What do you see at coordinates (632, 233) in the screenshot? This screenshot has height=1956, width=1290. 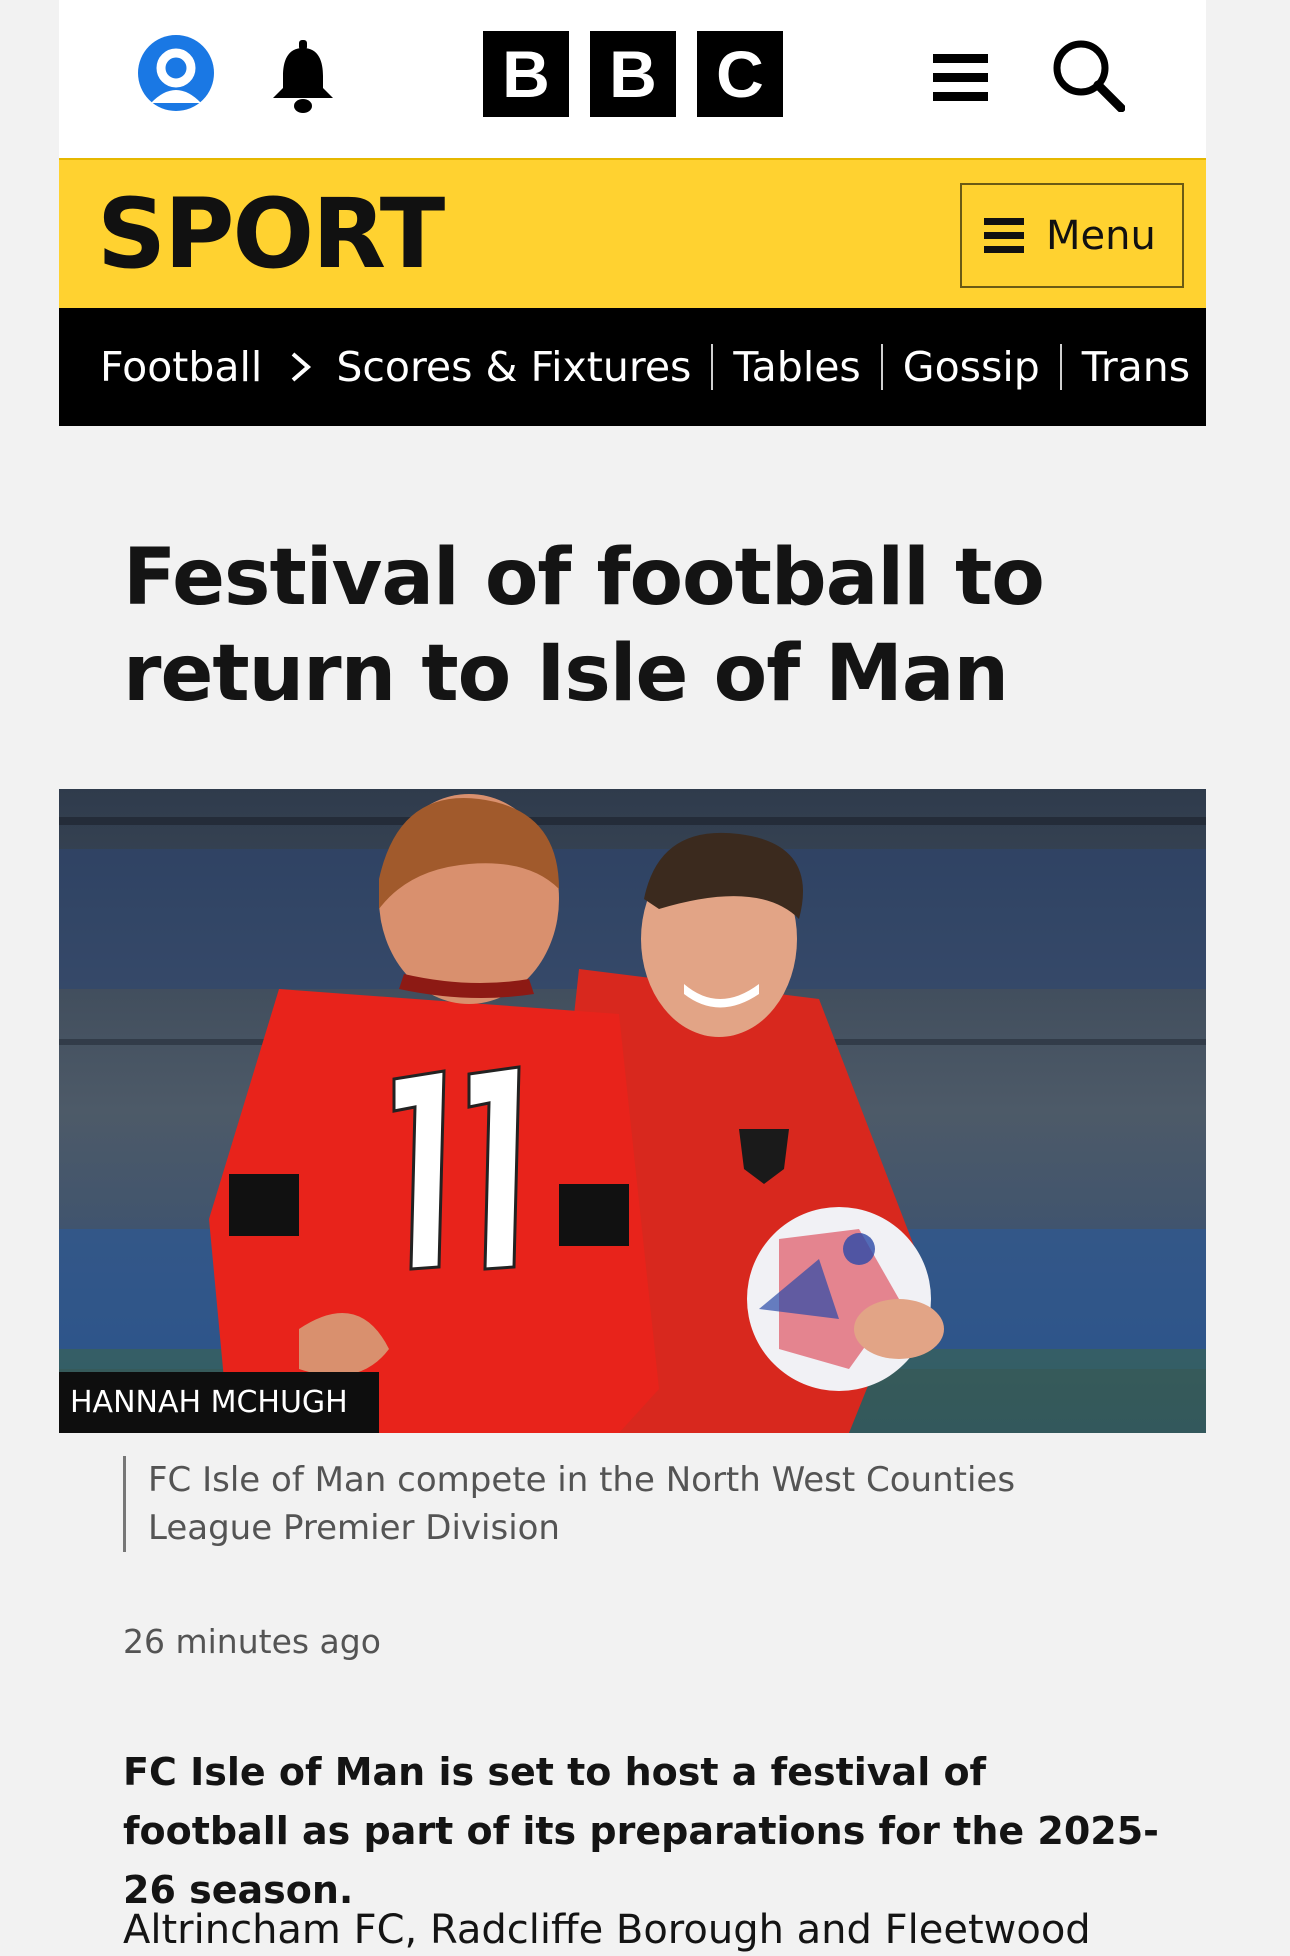 I see `sport-banner: SPORT Menu` at bounding box center [632, 233].